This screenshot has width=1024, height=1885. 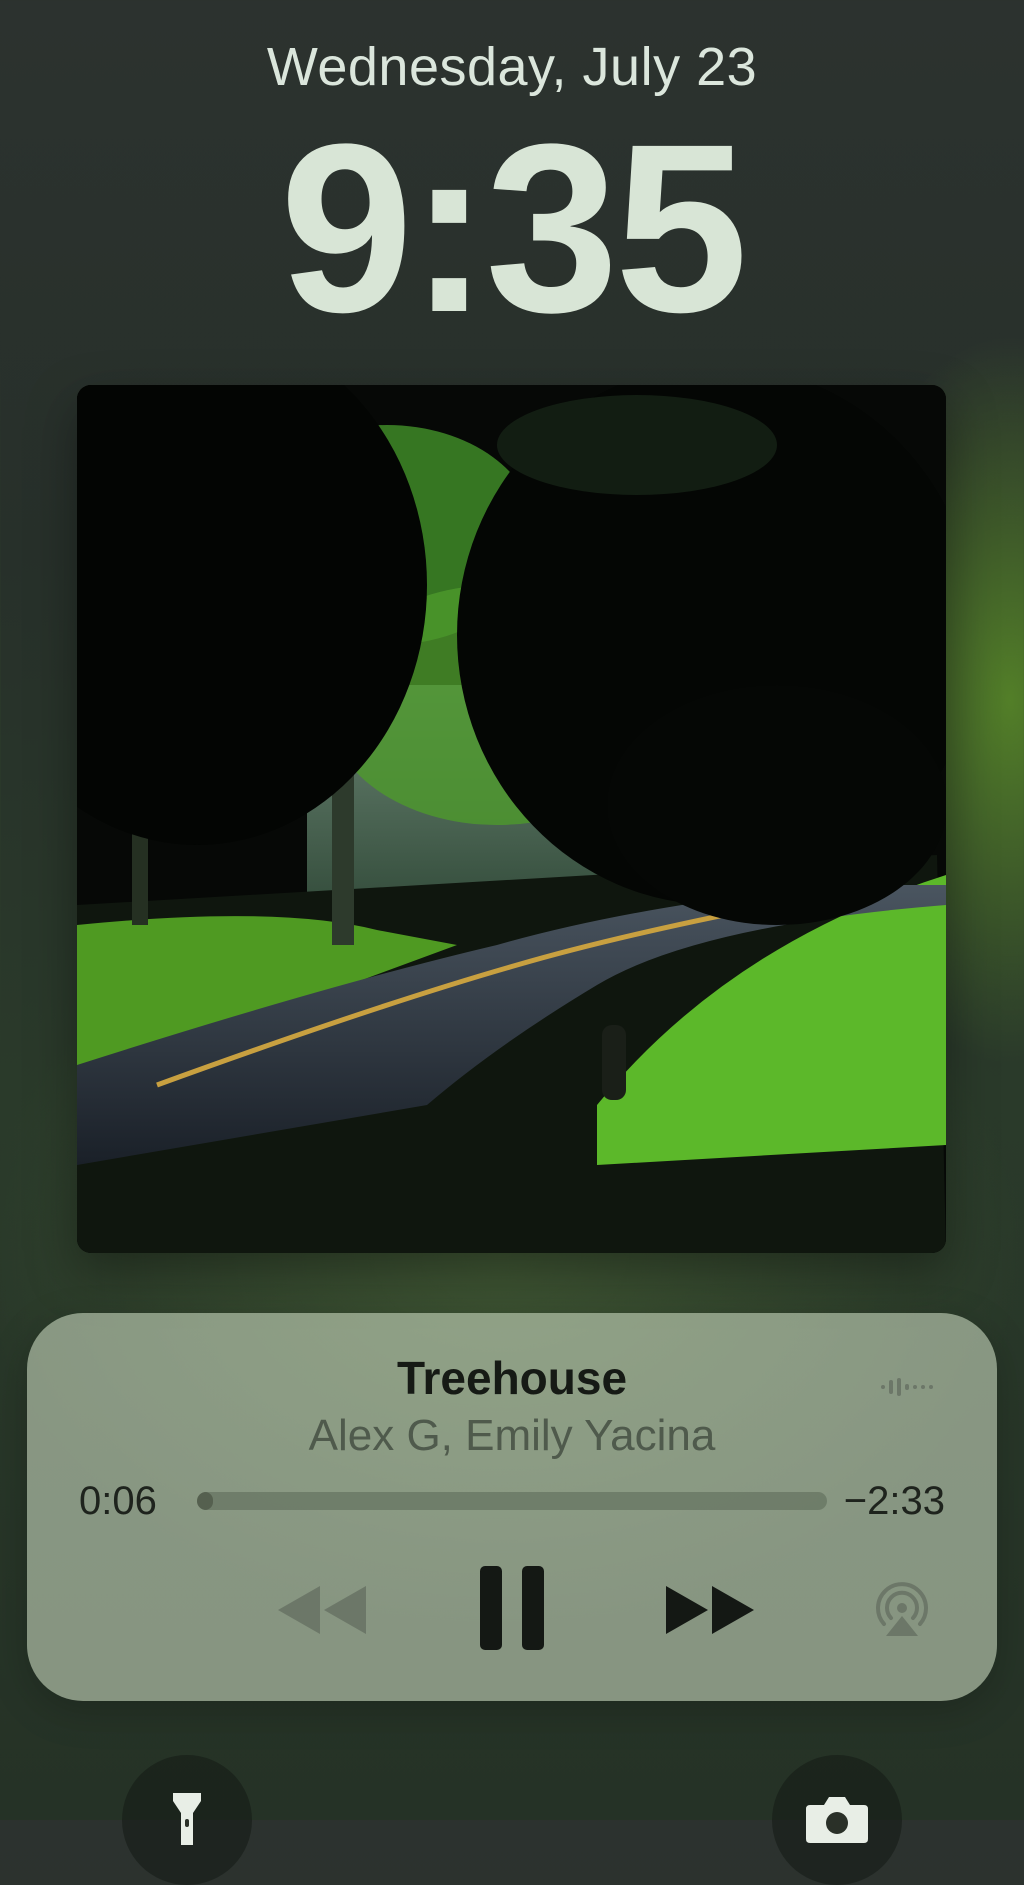 I want to click on playback-scrubber, so click(x=512, y=1501).